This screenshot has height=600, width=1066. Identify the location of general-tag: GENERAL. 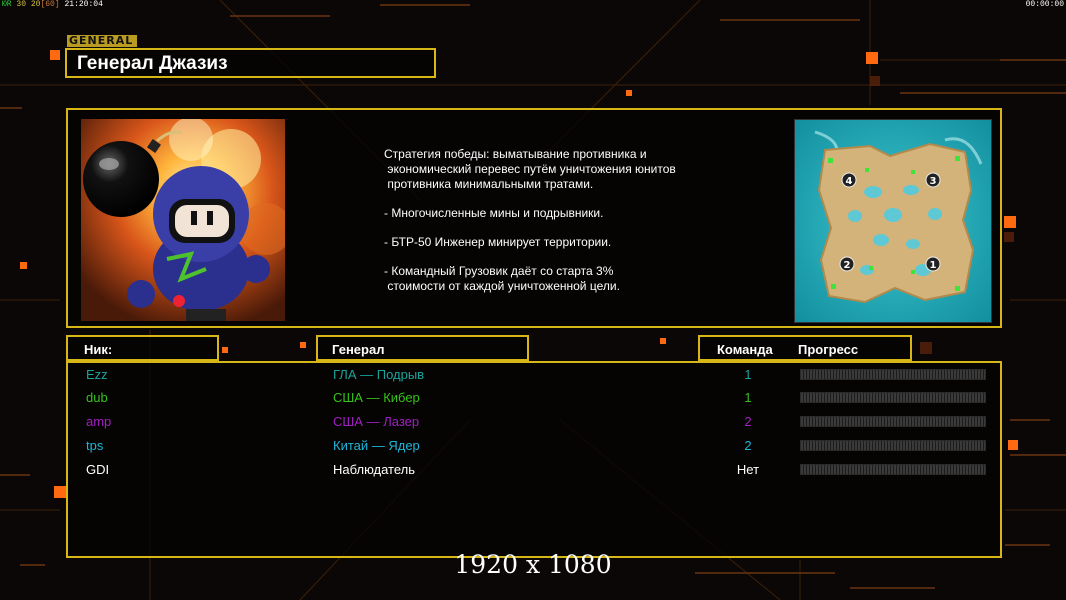
(102, 41).